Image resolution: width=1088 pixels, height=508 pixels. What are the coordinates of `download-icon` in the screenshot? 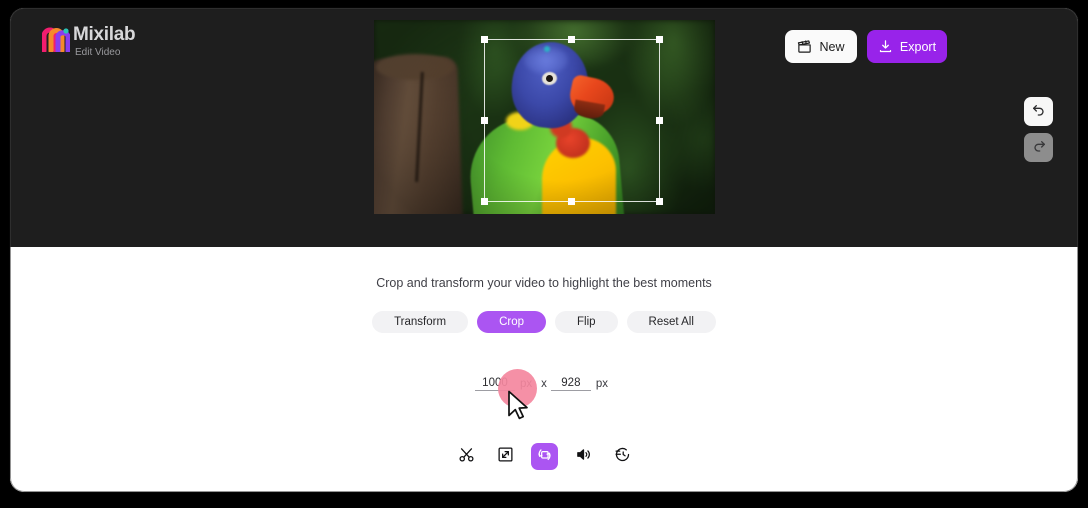 It's located at (885, 46).